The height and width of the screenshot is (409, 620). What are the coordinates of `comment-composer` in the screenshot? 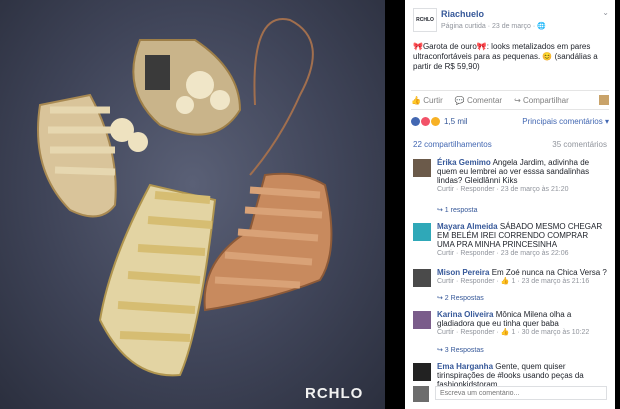 It's located at (510, 393).